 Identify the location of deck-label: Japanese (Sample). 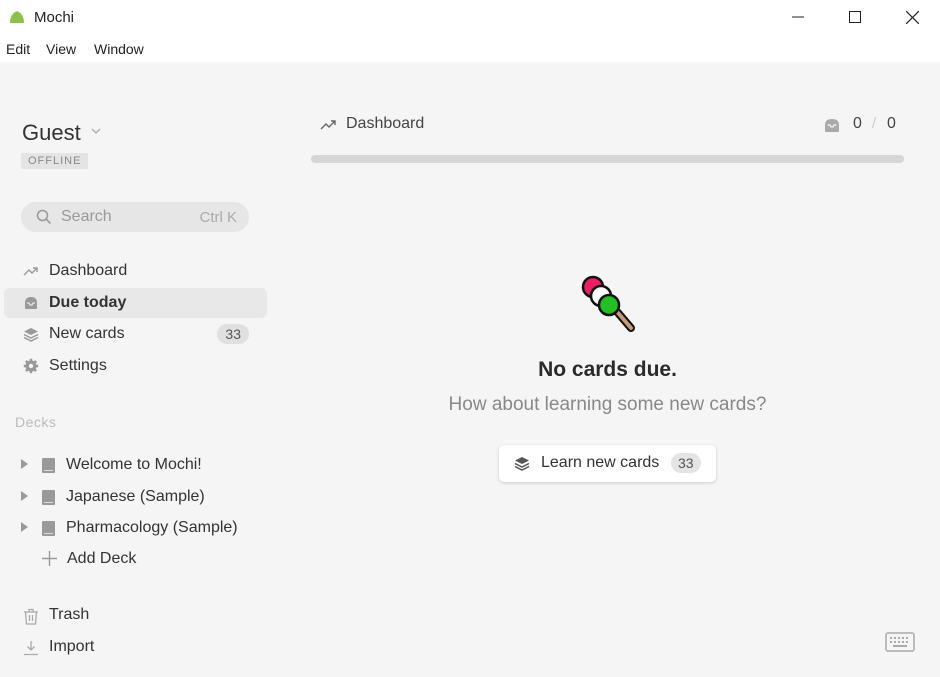
(135, 496).